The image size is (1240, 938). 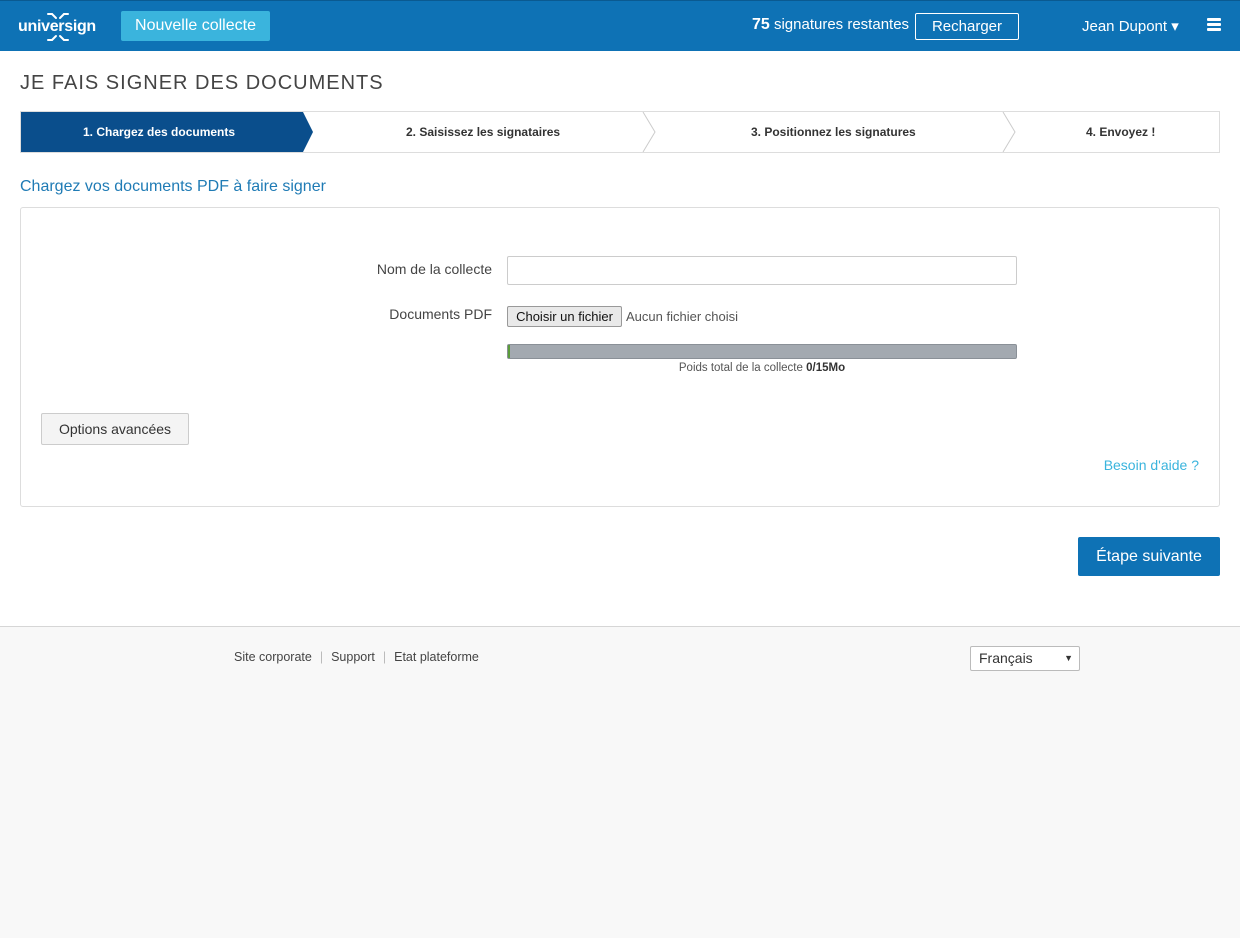 What do you see at coordinates (1151, 465) in the screenshot?
I see `help-link: Besoin d'aide ?` at bounding box center [1151, 465].